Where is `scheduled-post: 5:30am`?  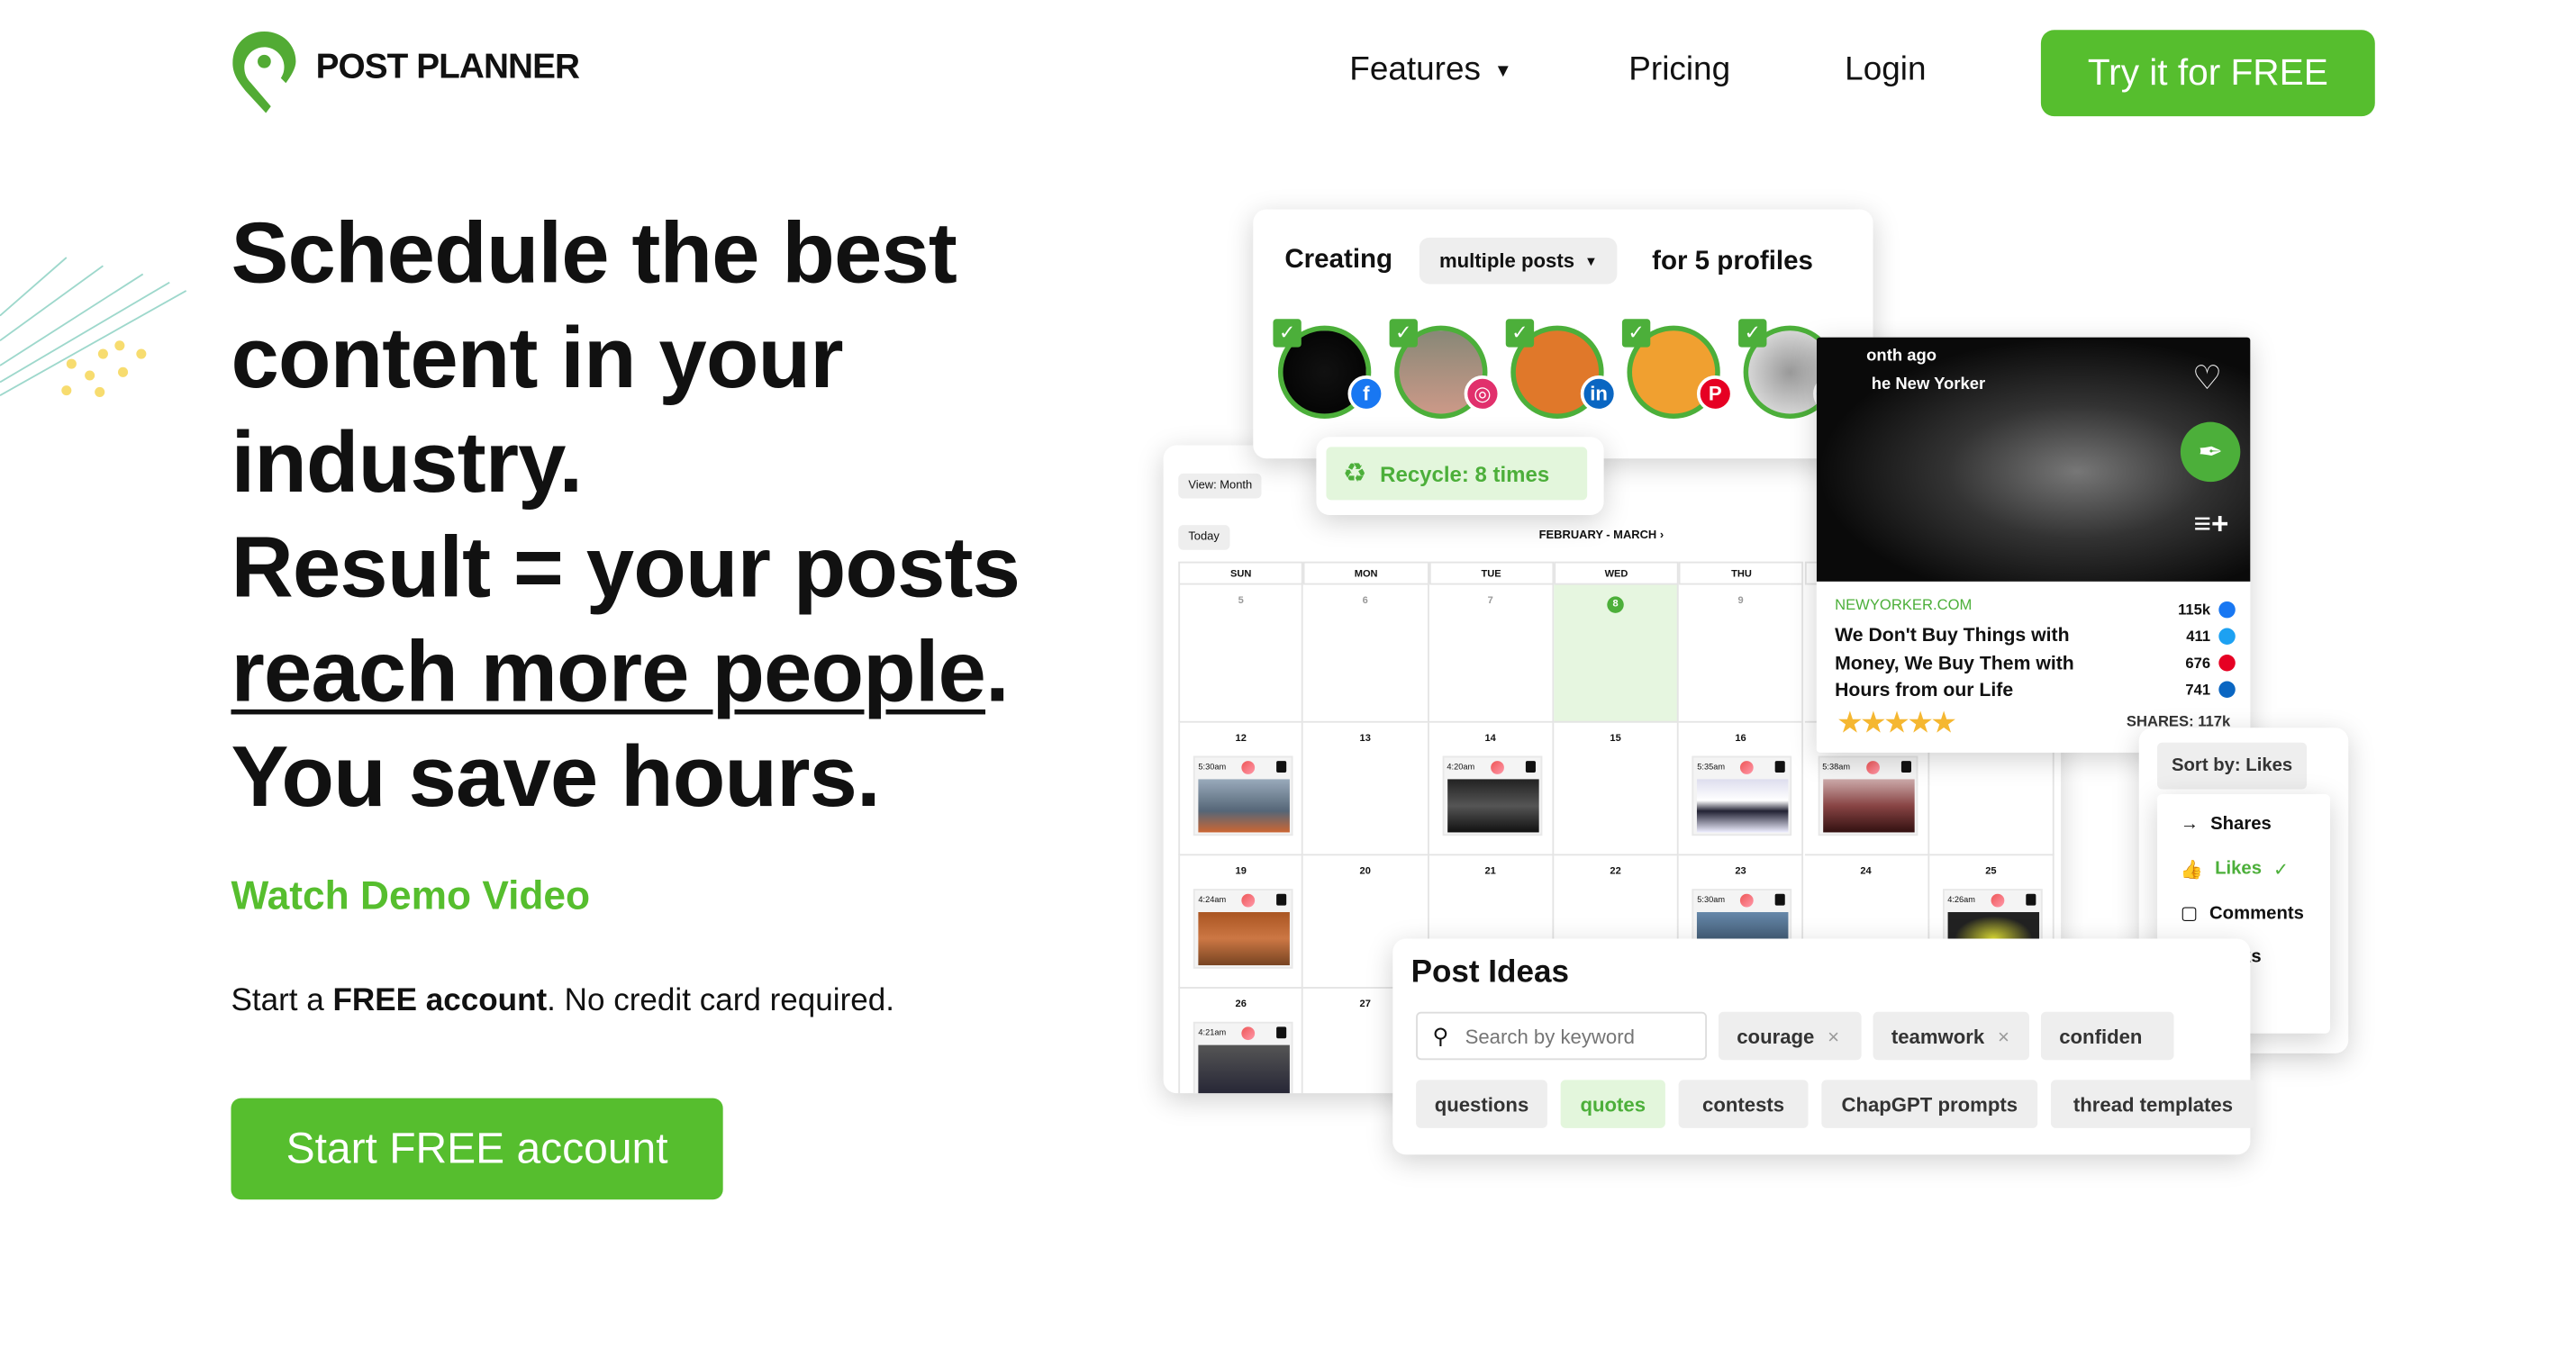 scheduled-post: 5:30am is located at coordinates (1243, 796).